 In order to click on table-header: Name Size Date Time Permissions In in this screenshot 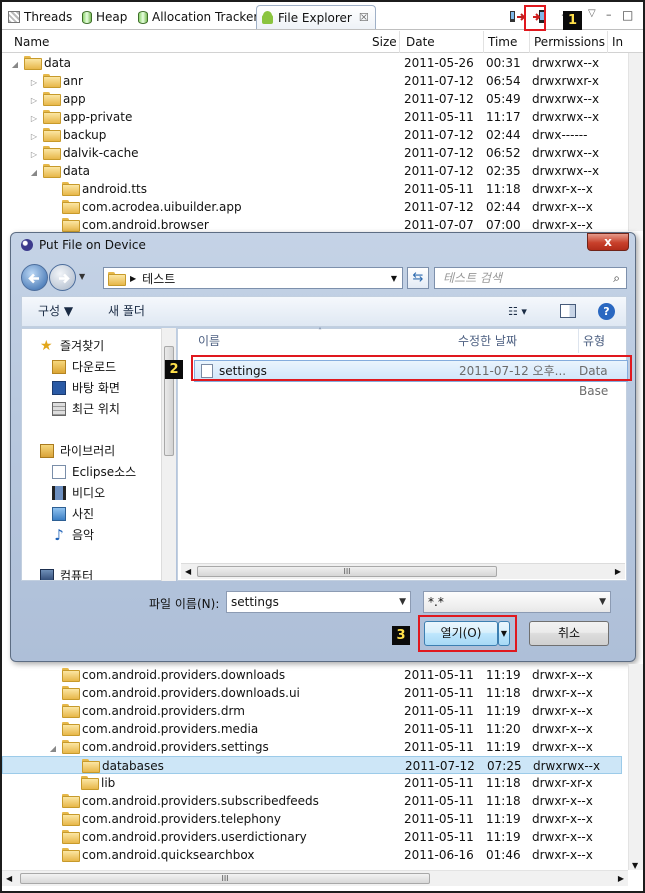, I will do `click(322, 42)`.